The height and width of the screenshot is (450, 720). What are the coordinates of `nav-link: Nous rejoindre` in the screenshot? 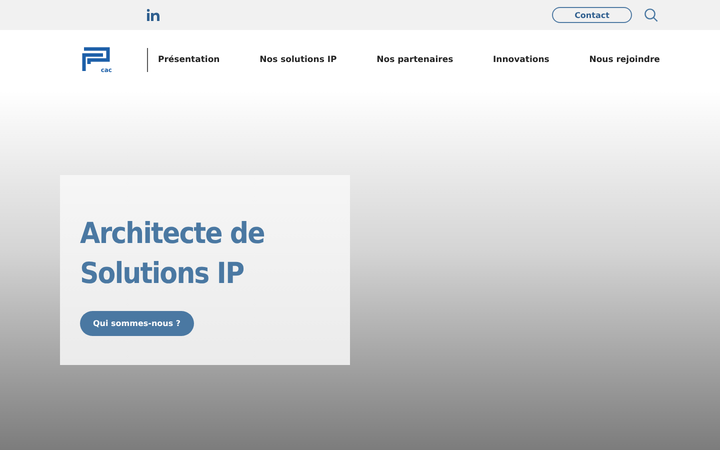 It's located at (624, 60).